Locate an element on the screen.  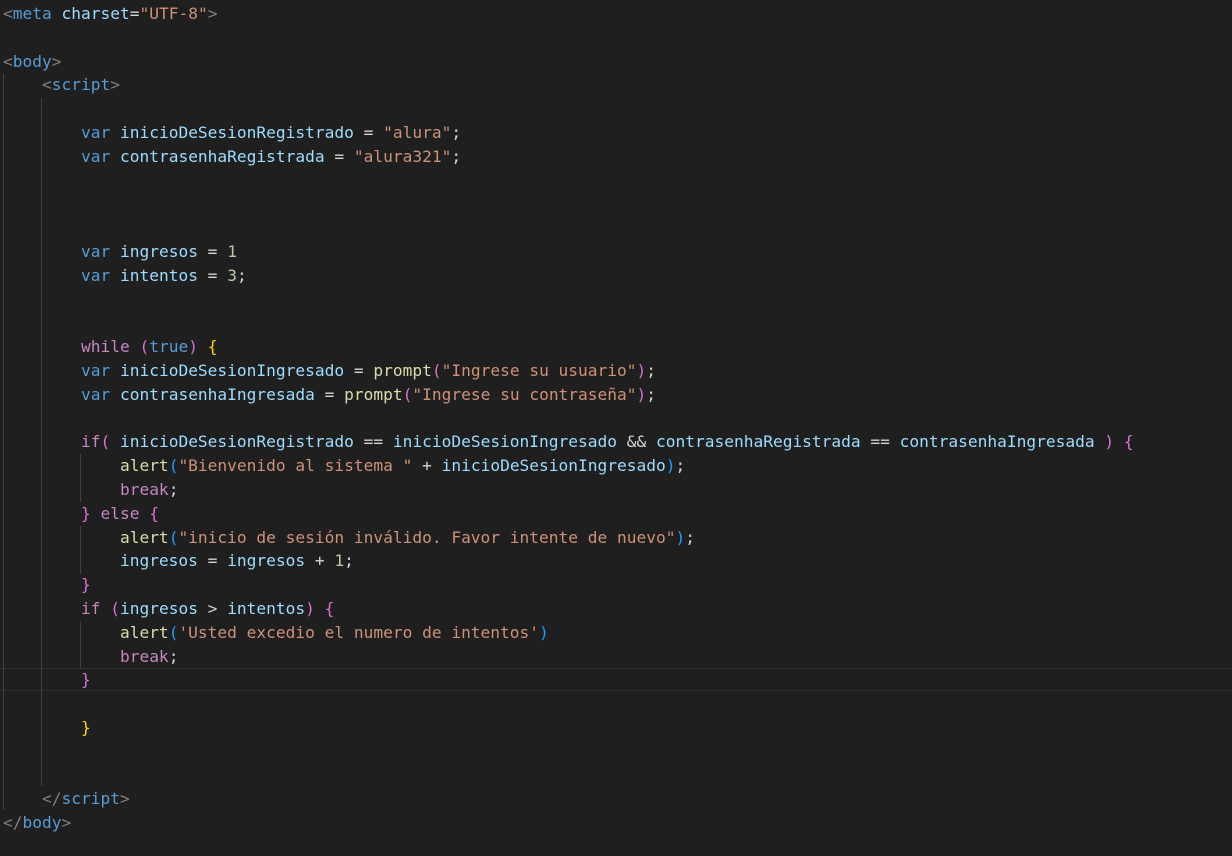
code-line: <meta charset="UTF-8"> is located at coordinates (110, 14).